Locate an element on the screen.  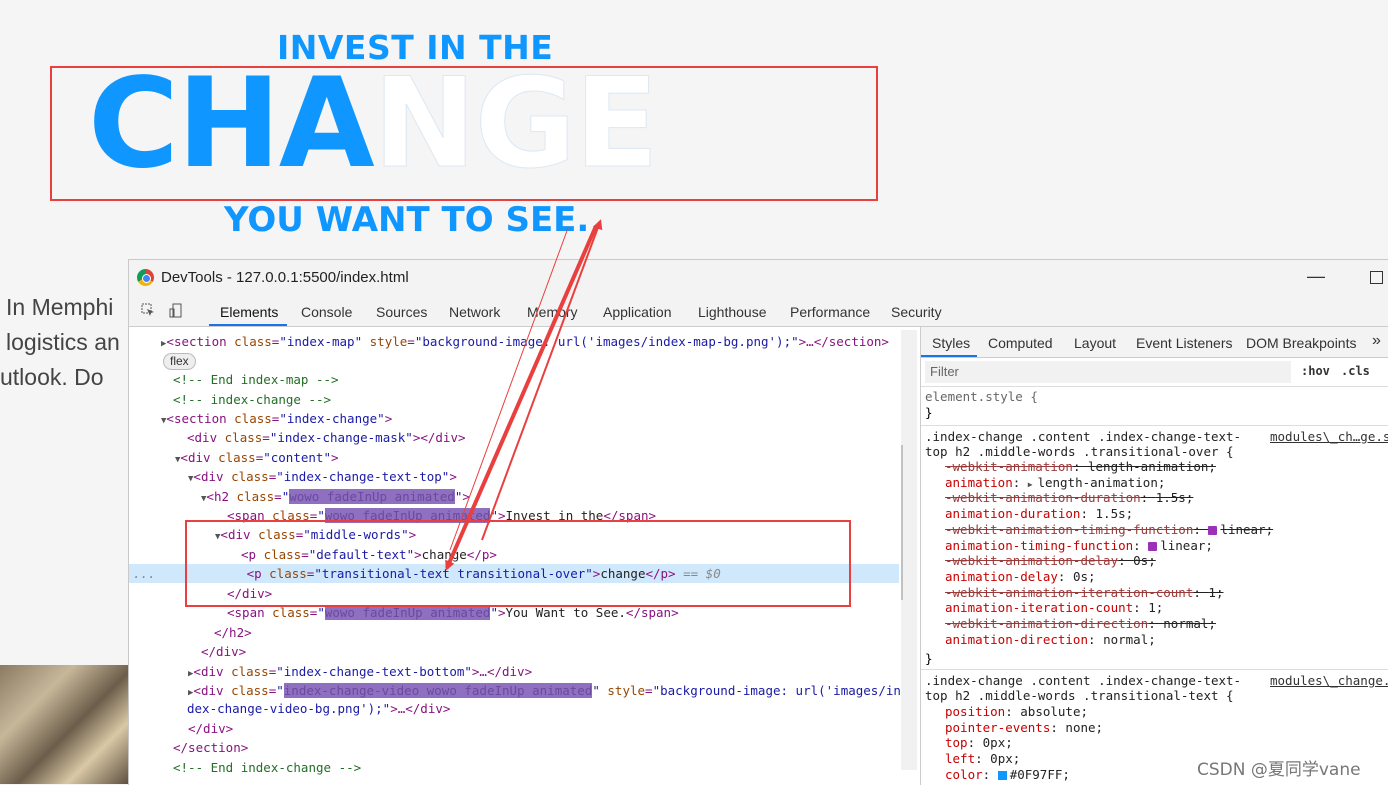
annotation-arrows is located at coordinates (524, 395).